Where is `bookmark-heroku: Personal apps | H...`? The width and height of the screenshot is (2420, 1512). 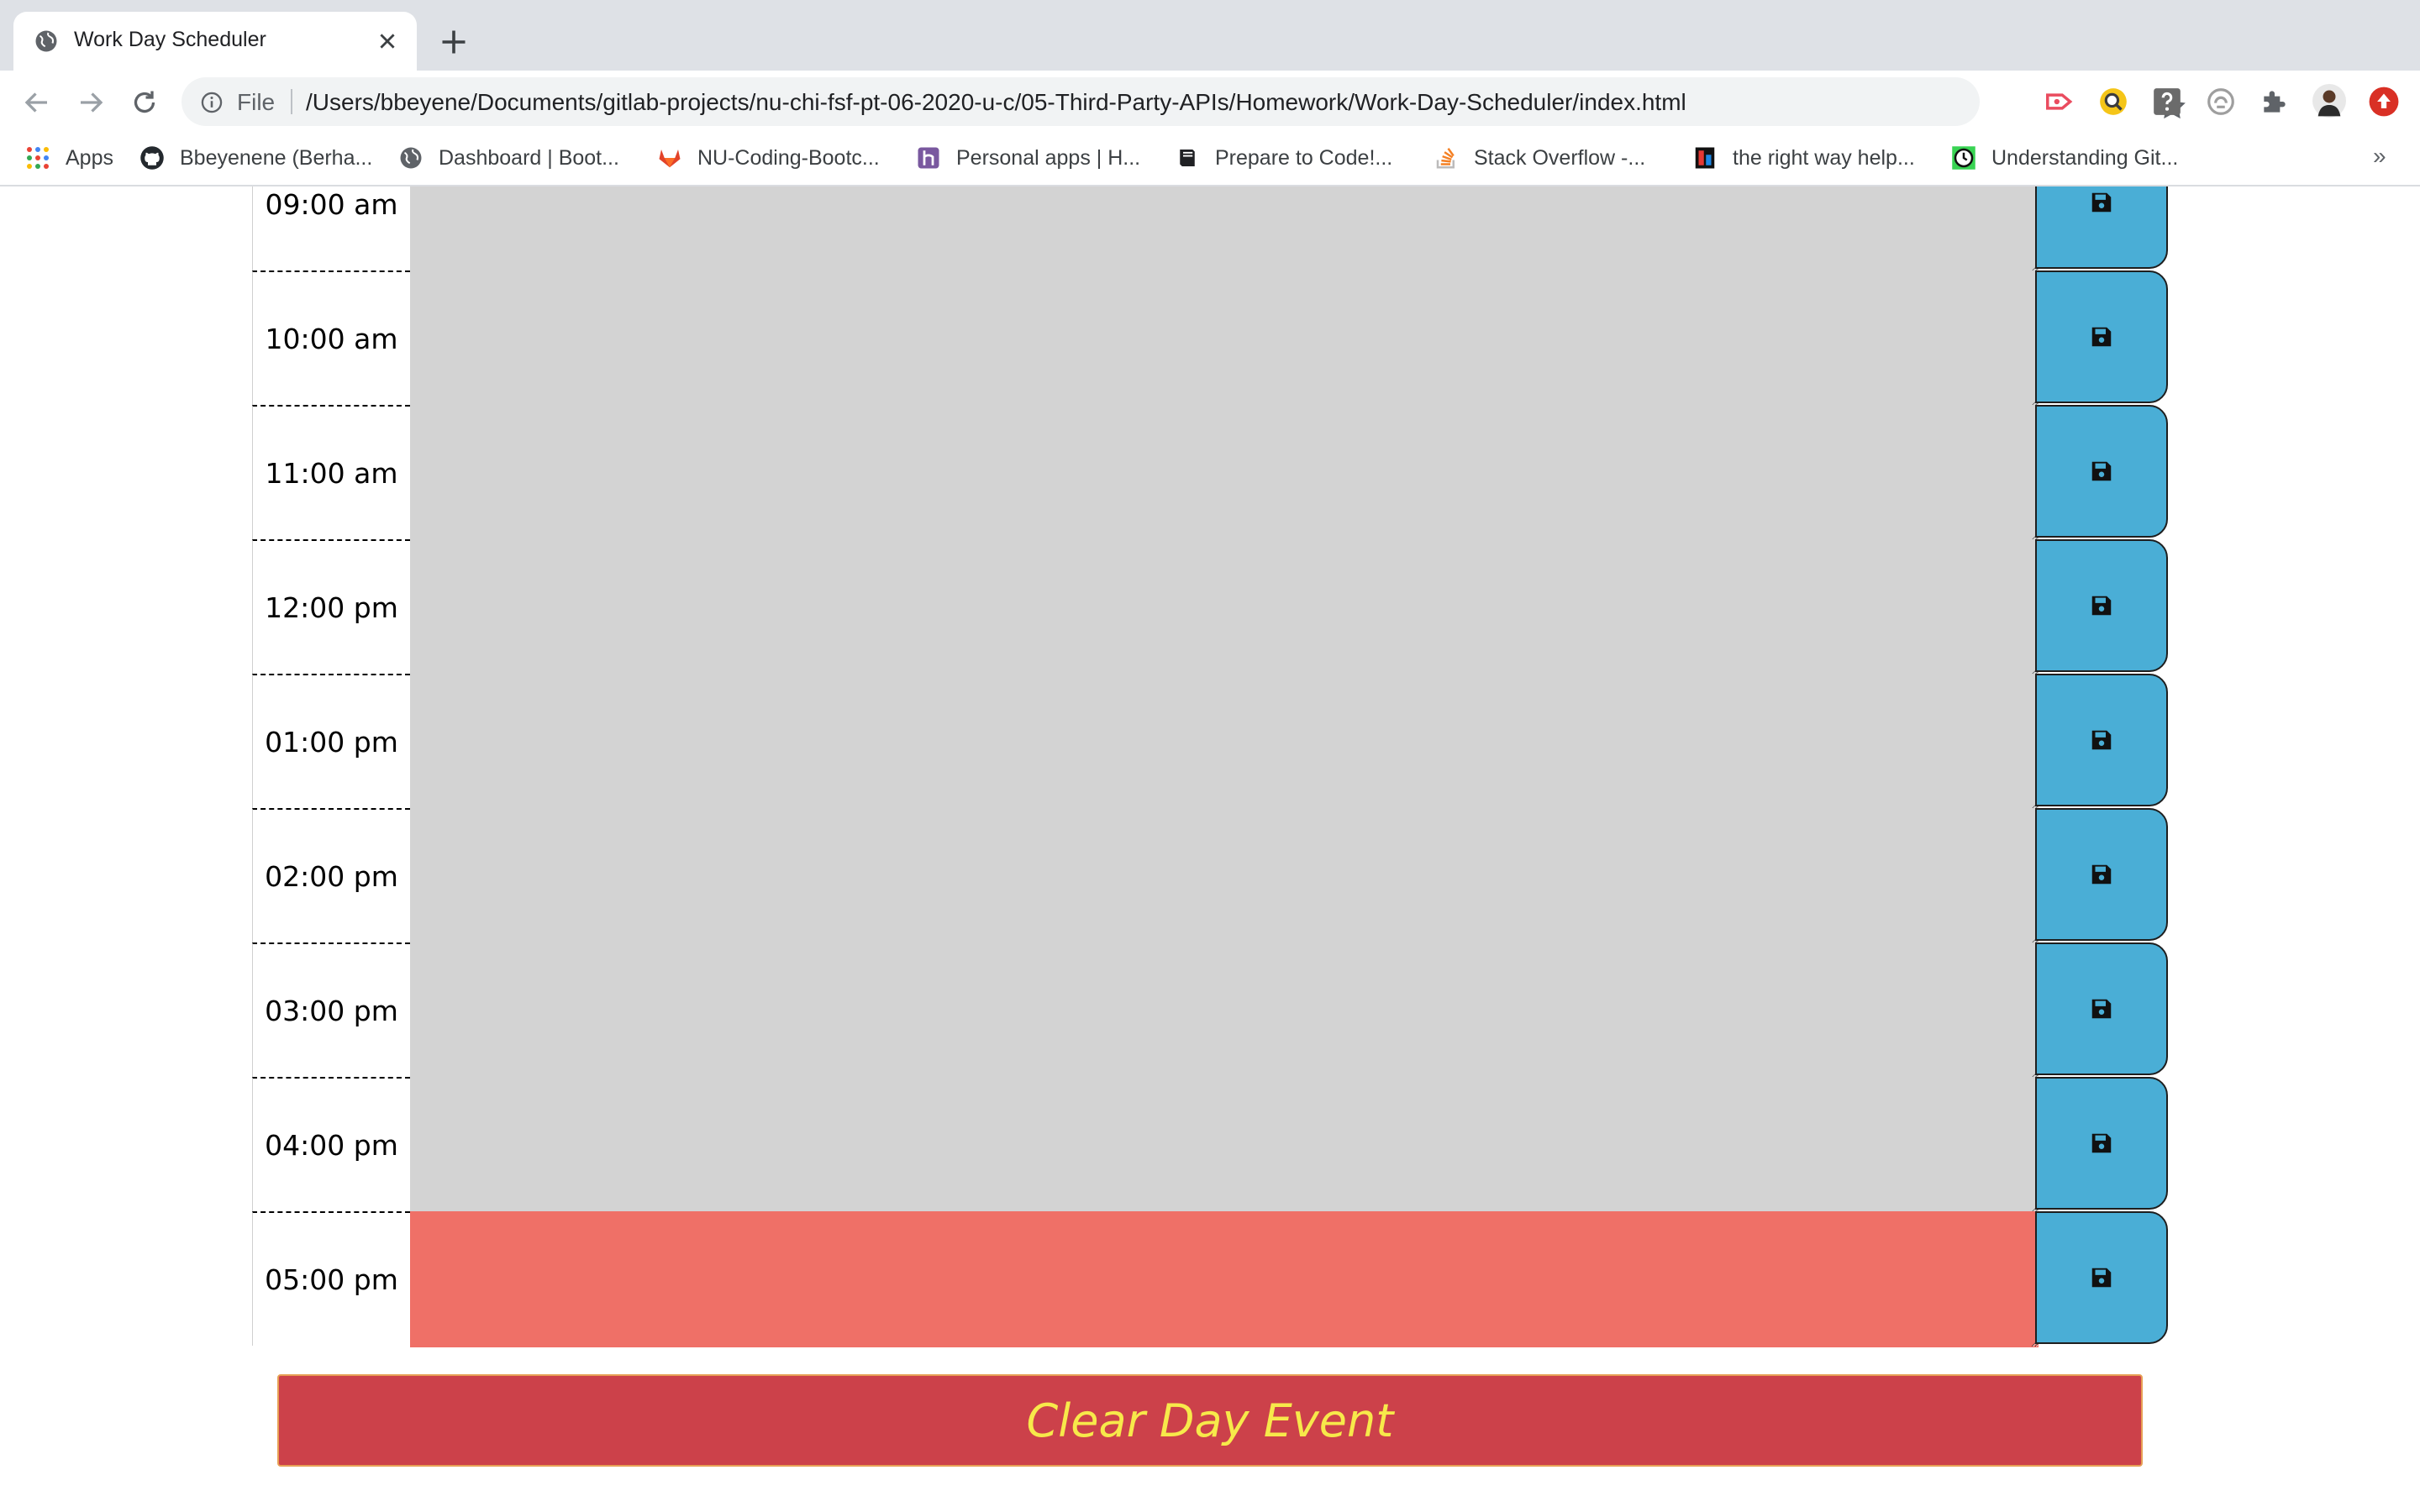
bookmark-heroku: Personal apps | H... is located at coordinates (1028, 158).